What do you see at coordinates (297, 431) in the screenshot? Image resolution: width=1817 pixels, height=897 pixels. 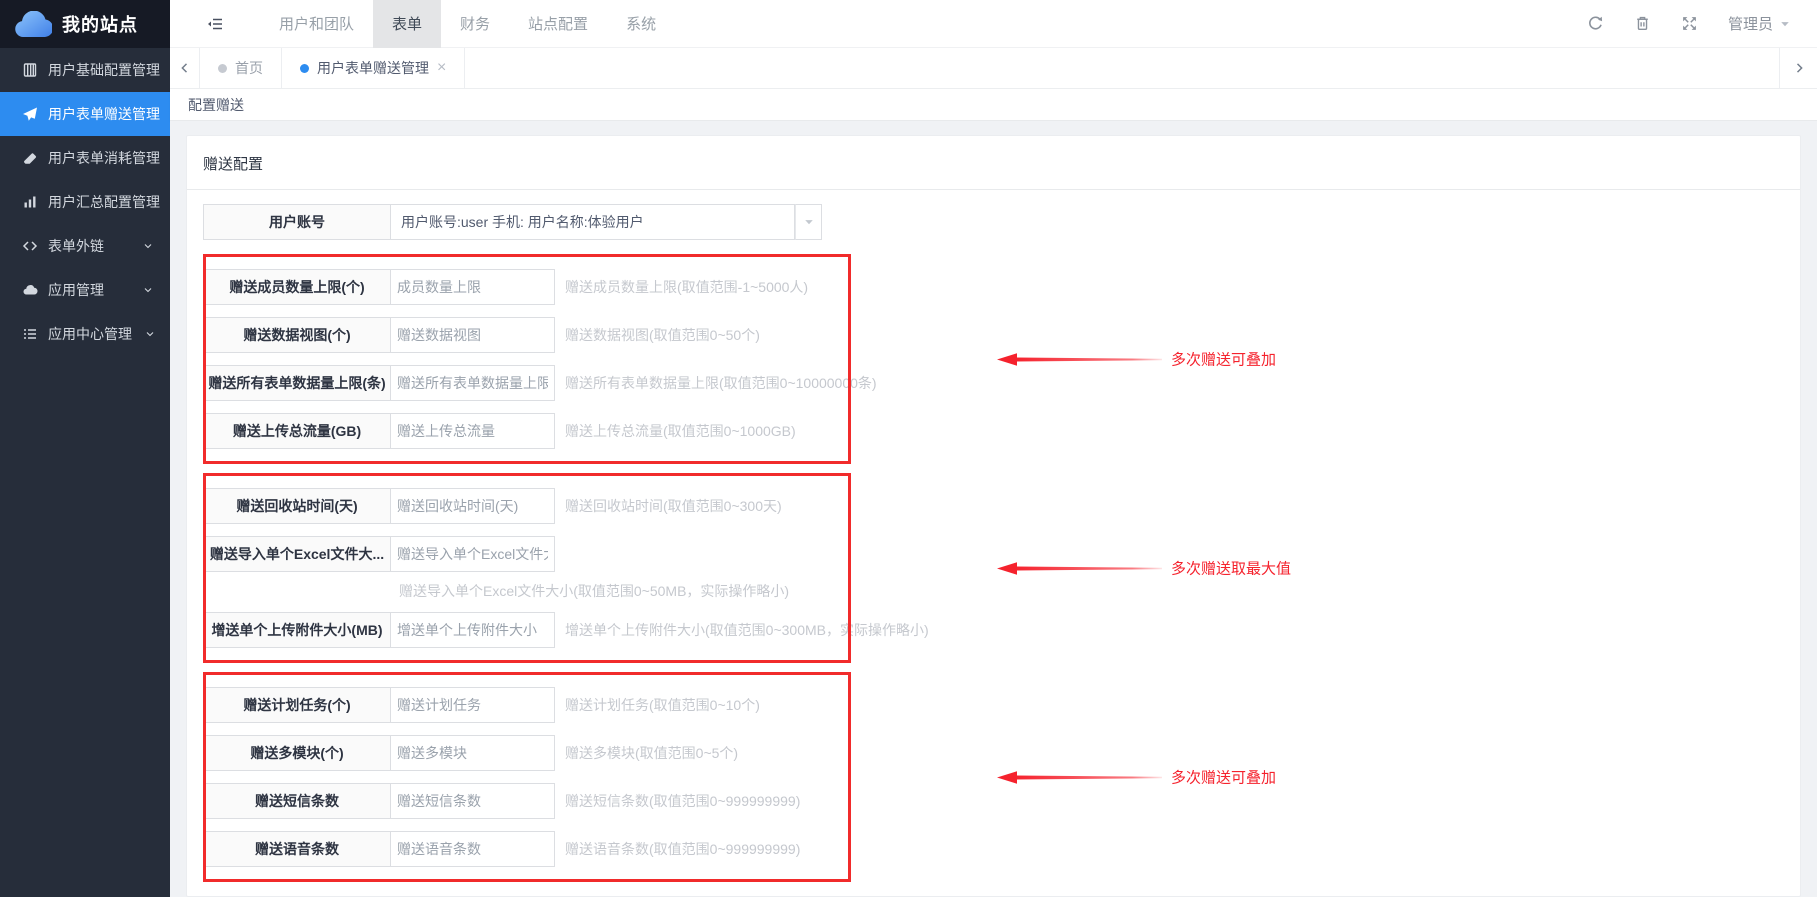 I see `field-label: 赠送上传总流量(GB)` at bounding box center [297, 431].